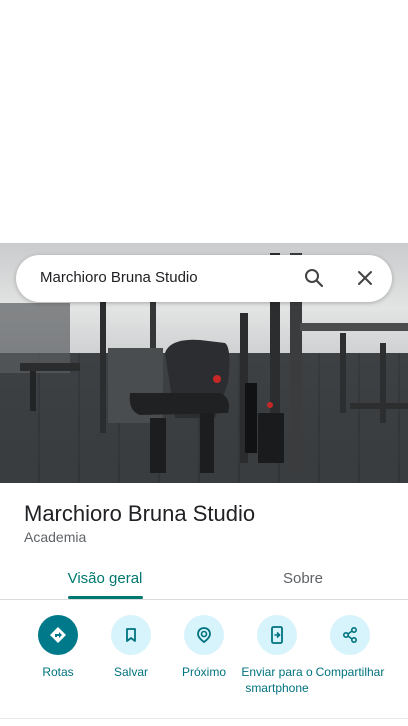  I want to click on share-icon, so click(350, 635).